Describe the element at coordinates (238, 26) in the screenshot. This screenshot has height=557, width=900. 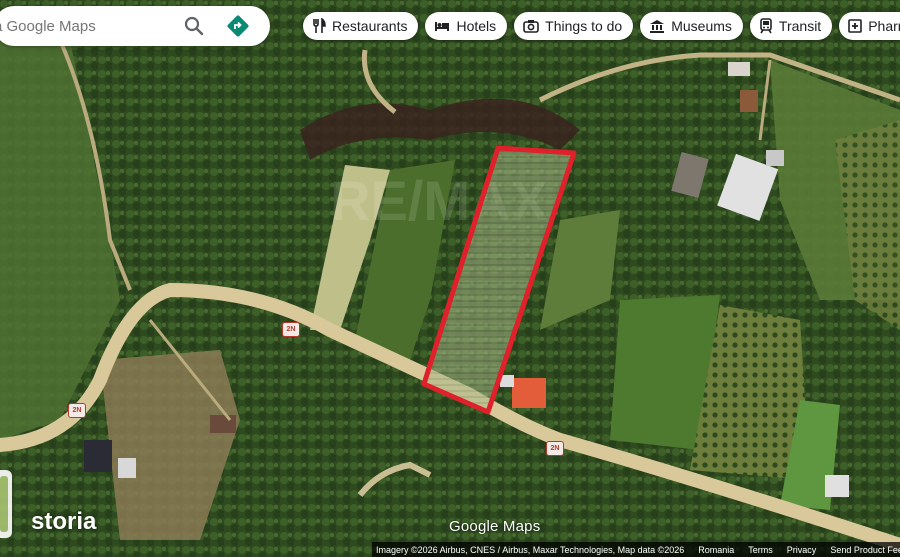
I see `directions-icon` at that location.